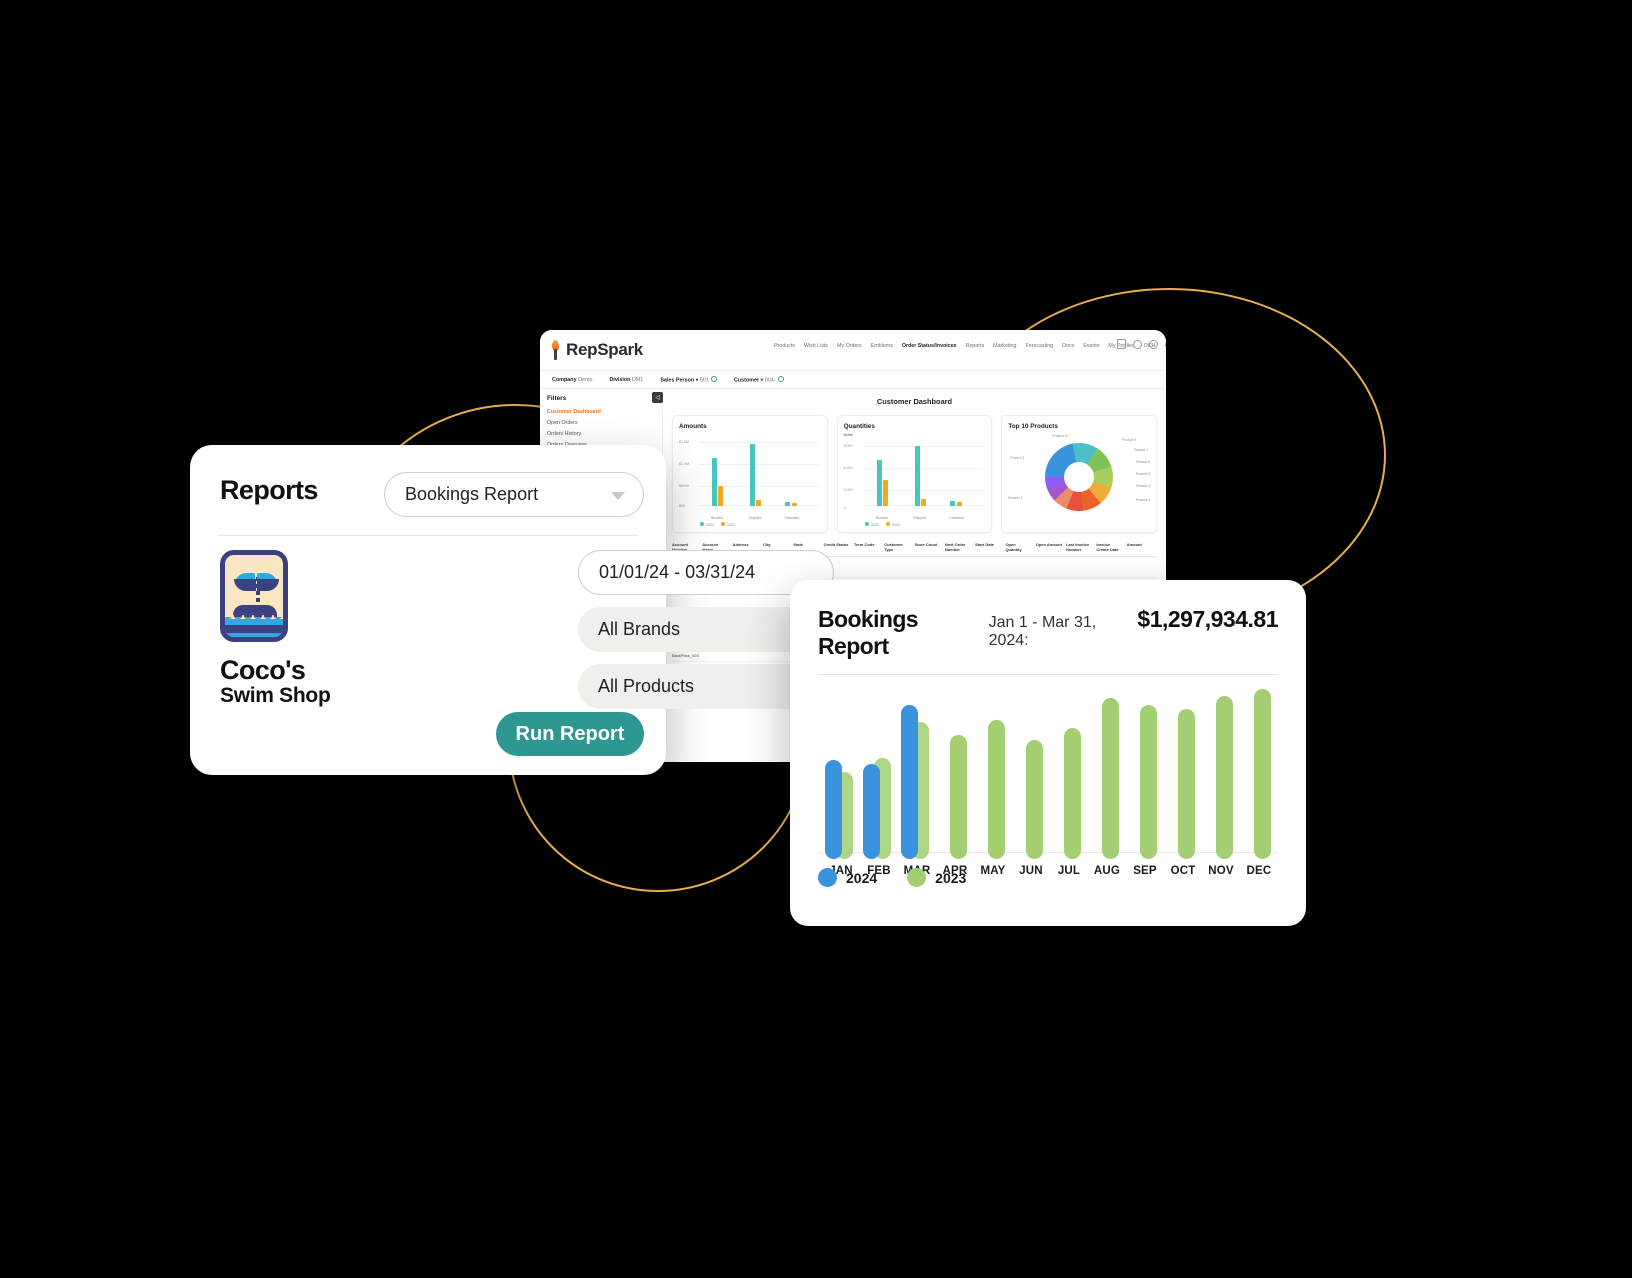  What do you see at coordinates (791, 504) in the screenshot?
I see `amounts-group-canceled` at bounding box center [791, 504].